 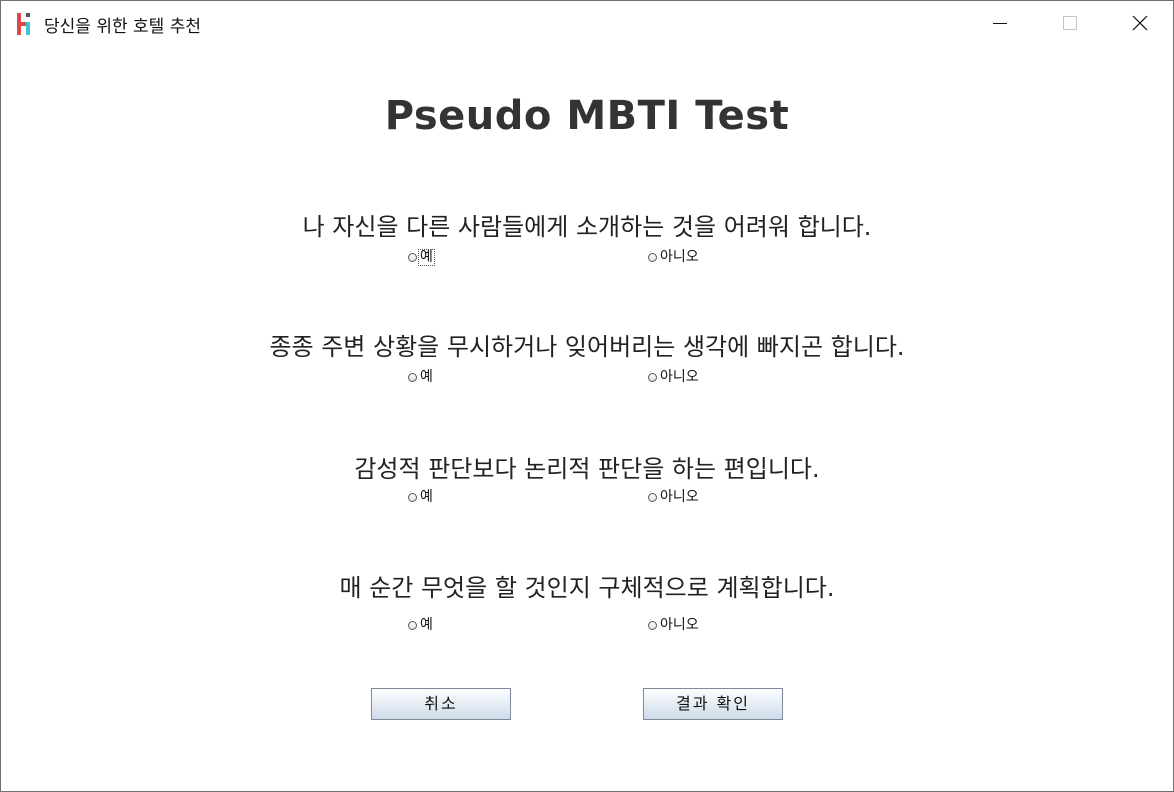 What do you see at coordinates (587, 362) in the screenshot?
I see `question-2: 종종 주변 상황을 무시하거나 잊어버리는 생각에 빠지곤 합니다. 예 아니오` at bounding box center [587, 362].